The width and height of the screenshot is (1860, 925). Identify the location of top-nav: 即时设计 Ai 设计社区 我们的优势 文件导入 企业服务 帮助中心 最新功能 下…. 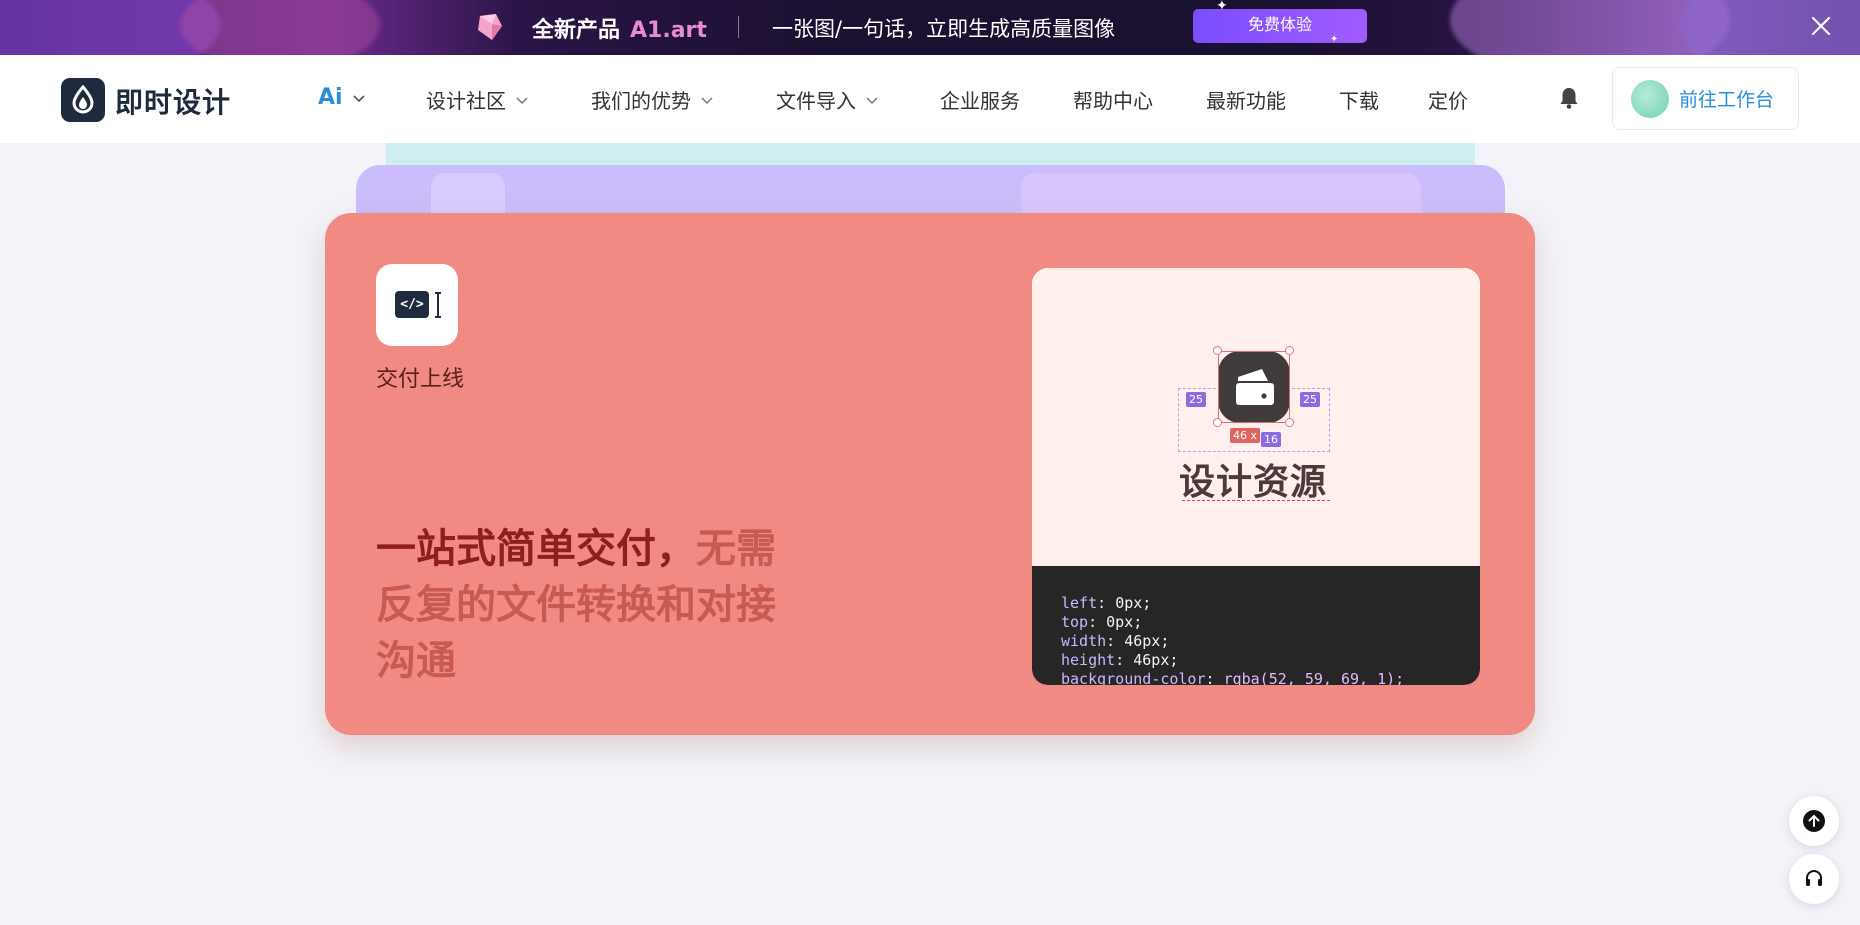
(930, 99).